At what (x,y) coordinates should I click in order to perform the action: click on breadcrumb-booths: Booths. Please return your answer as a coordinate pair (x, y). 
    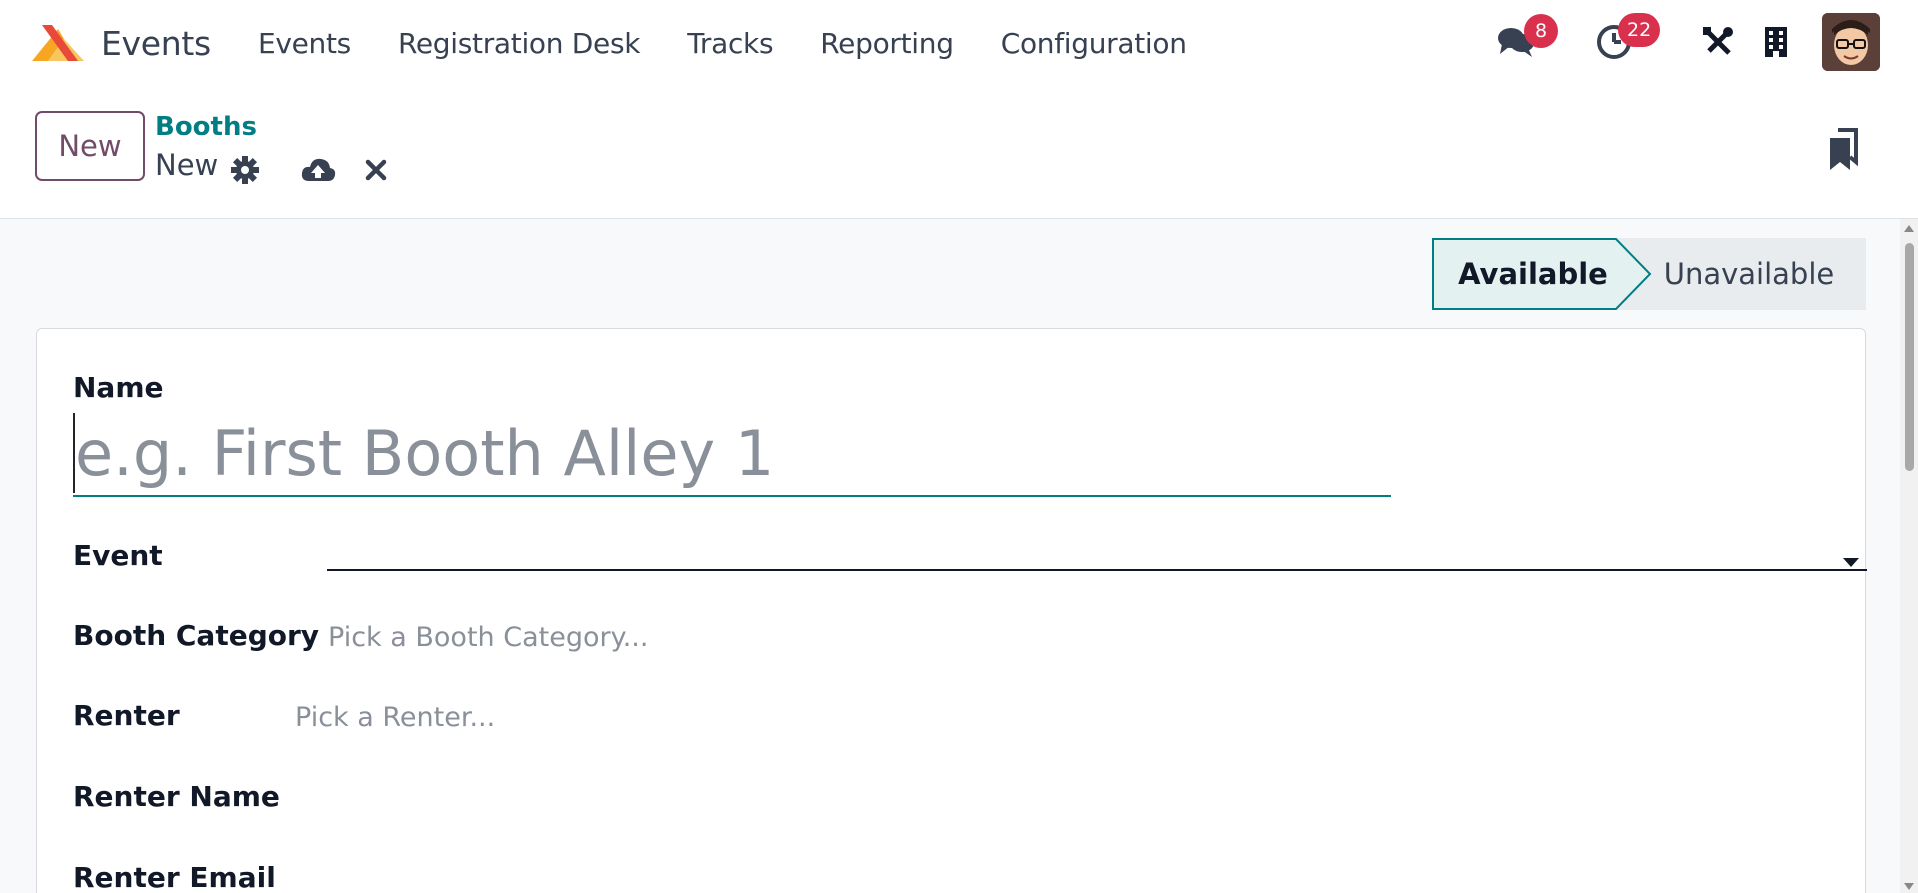
    Looking at the image, I should click on (206, 127).